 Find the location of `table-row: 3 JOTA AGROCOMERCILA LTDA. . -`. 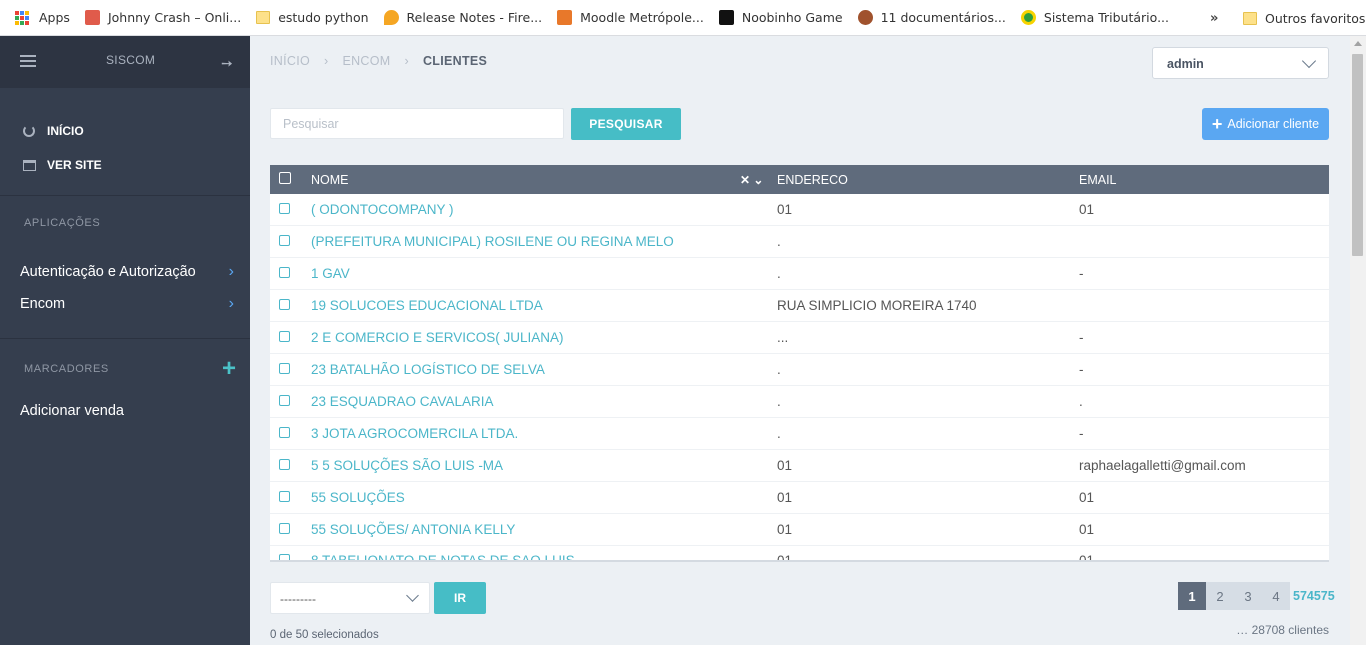

table-row: 3 JOTA AGROCOMERCILA LTDA. . - is located at coordinates (799, 434).